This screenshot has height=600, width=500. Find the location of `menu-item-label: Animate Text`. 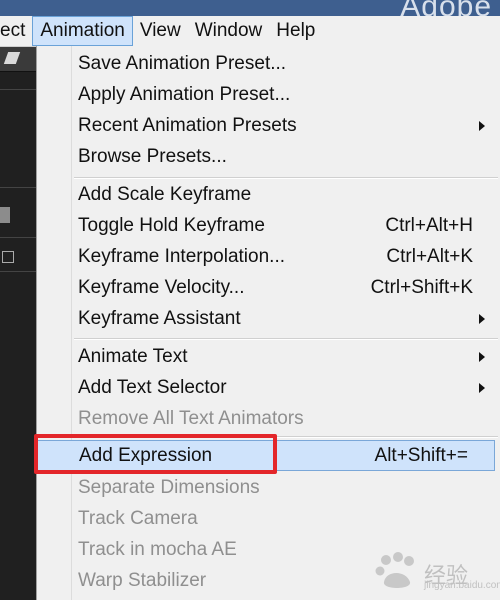

menu-item-label: Animate Text is located at coordinates (133, 356).